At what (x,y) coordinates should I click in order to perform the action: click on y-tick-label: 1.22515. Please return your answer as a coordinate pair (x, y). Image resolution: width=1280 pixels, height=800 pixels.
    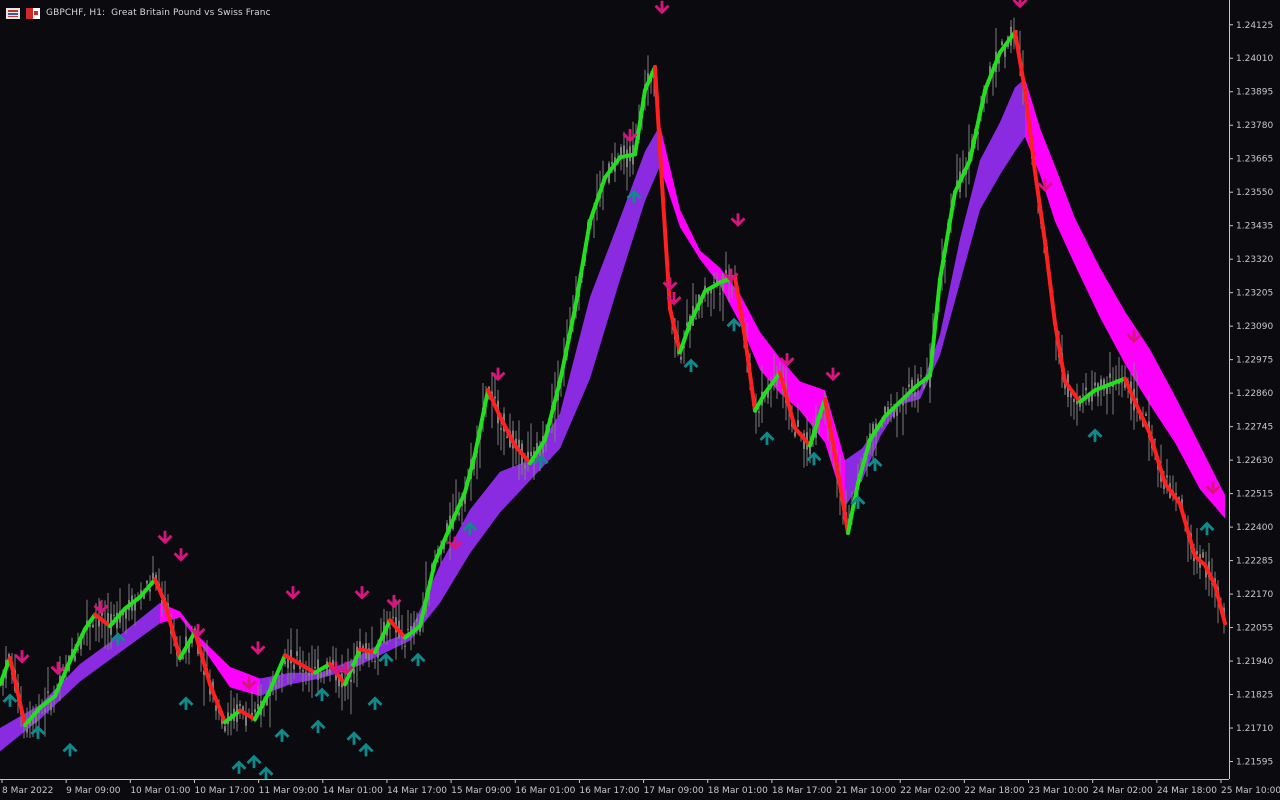
    Looking at the image, I should click on (1254, 495).